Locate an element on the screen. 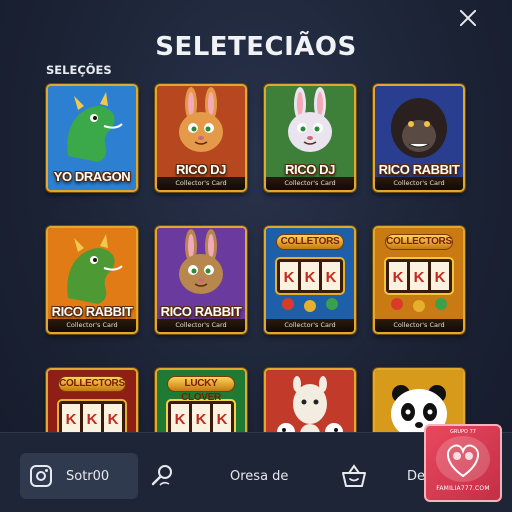 The image size is (512, 512). profile-button: Sotr00 is located at coordinates (79, 476).